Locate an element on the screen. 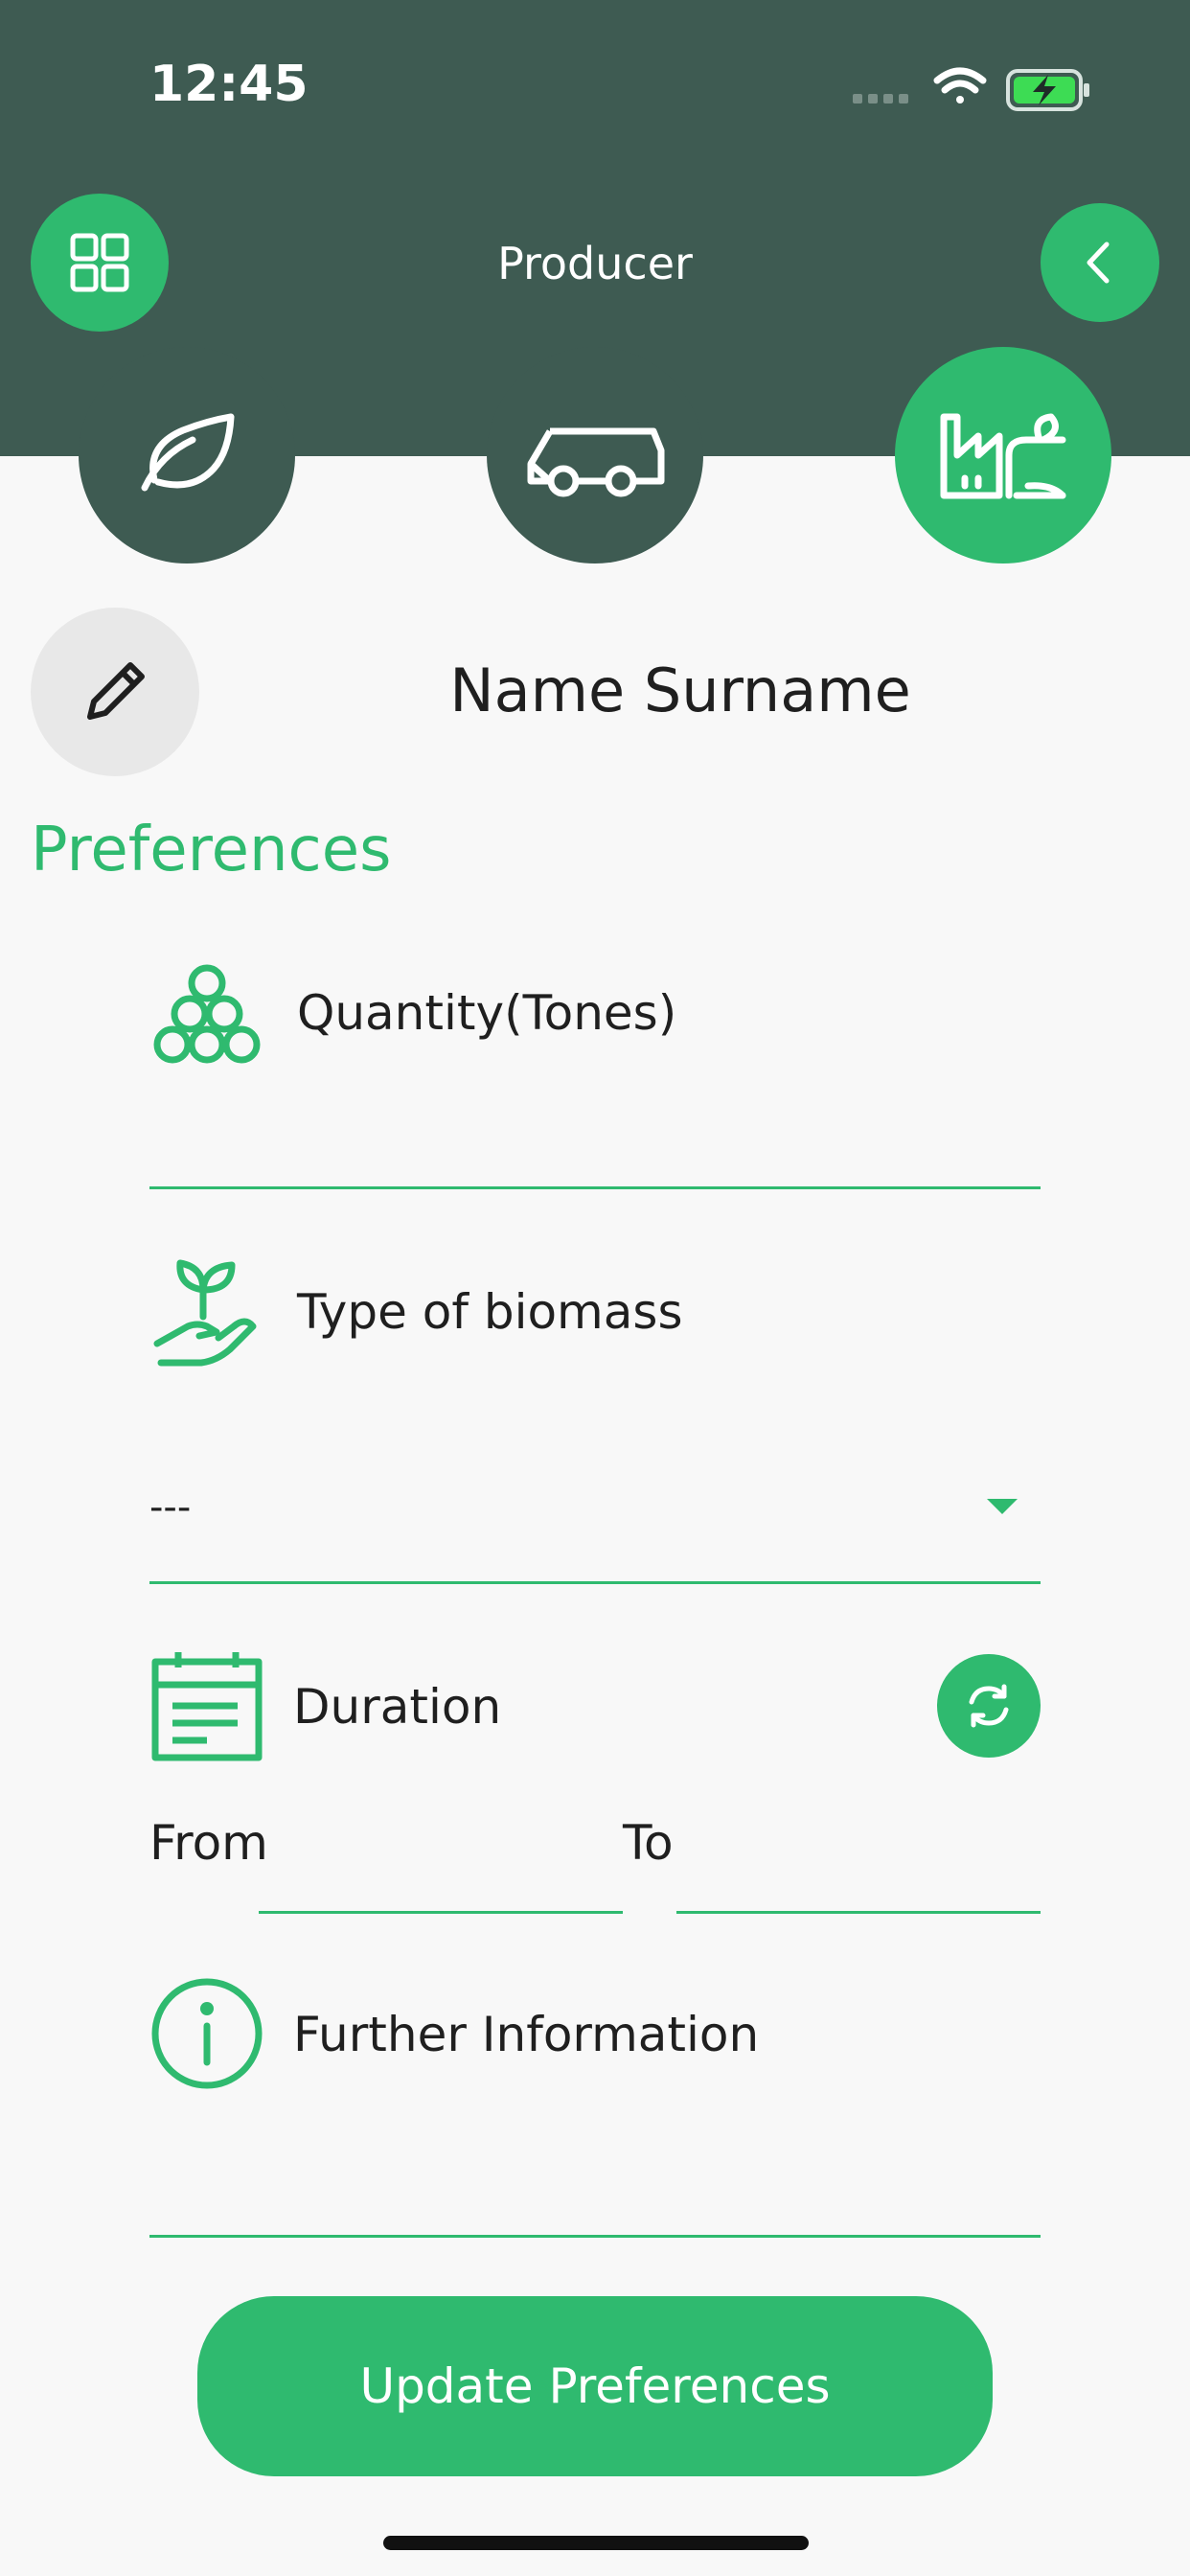 This screenshot has width=1190, height=2576. truck-icon is located at coordinates (596, 462).